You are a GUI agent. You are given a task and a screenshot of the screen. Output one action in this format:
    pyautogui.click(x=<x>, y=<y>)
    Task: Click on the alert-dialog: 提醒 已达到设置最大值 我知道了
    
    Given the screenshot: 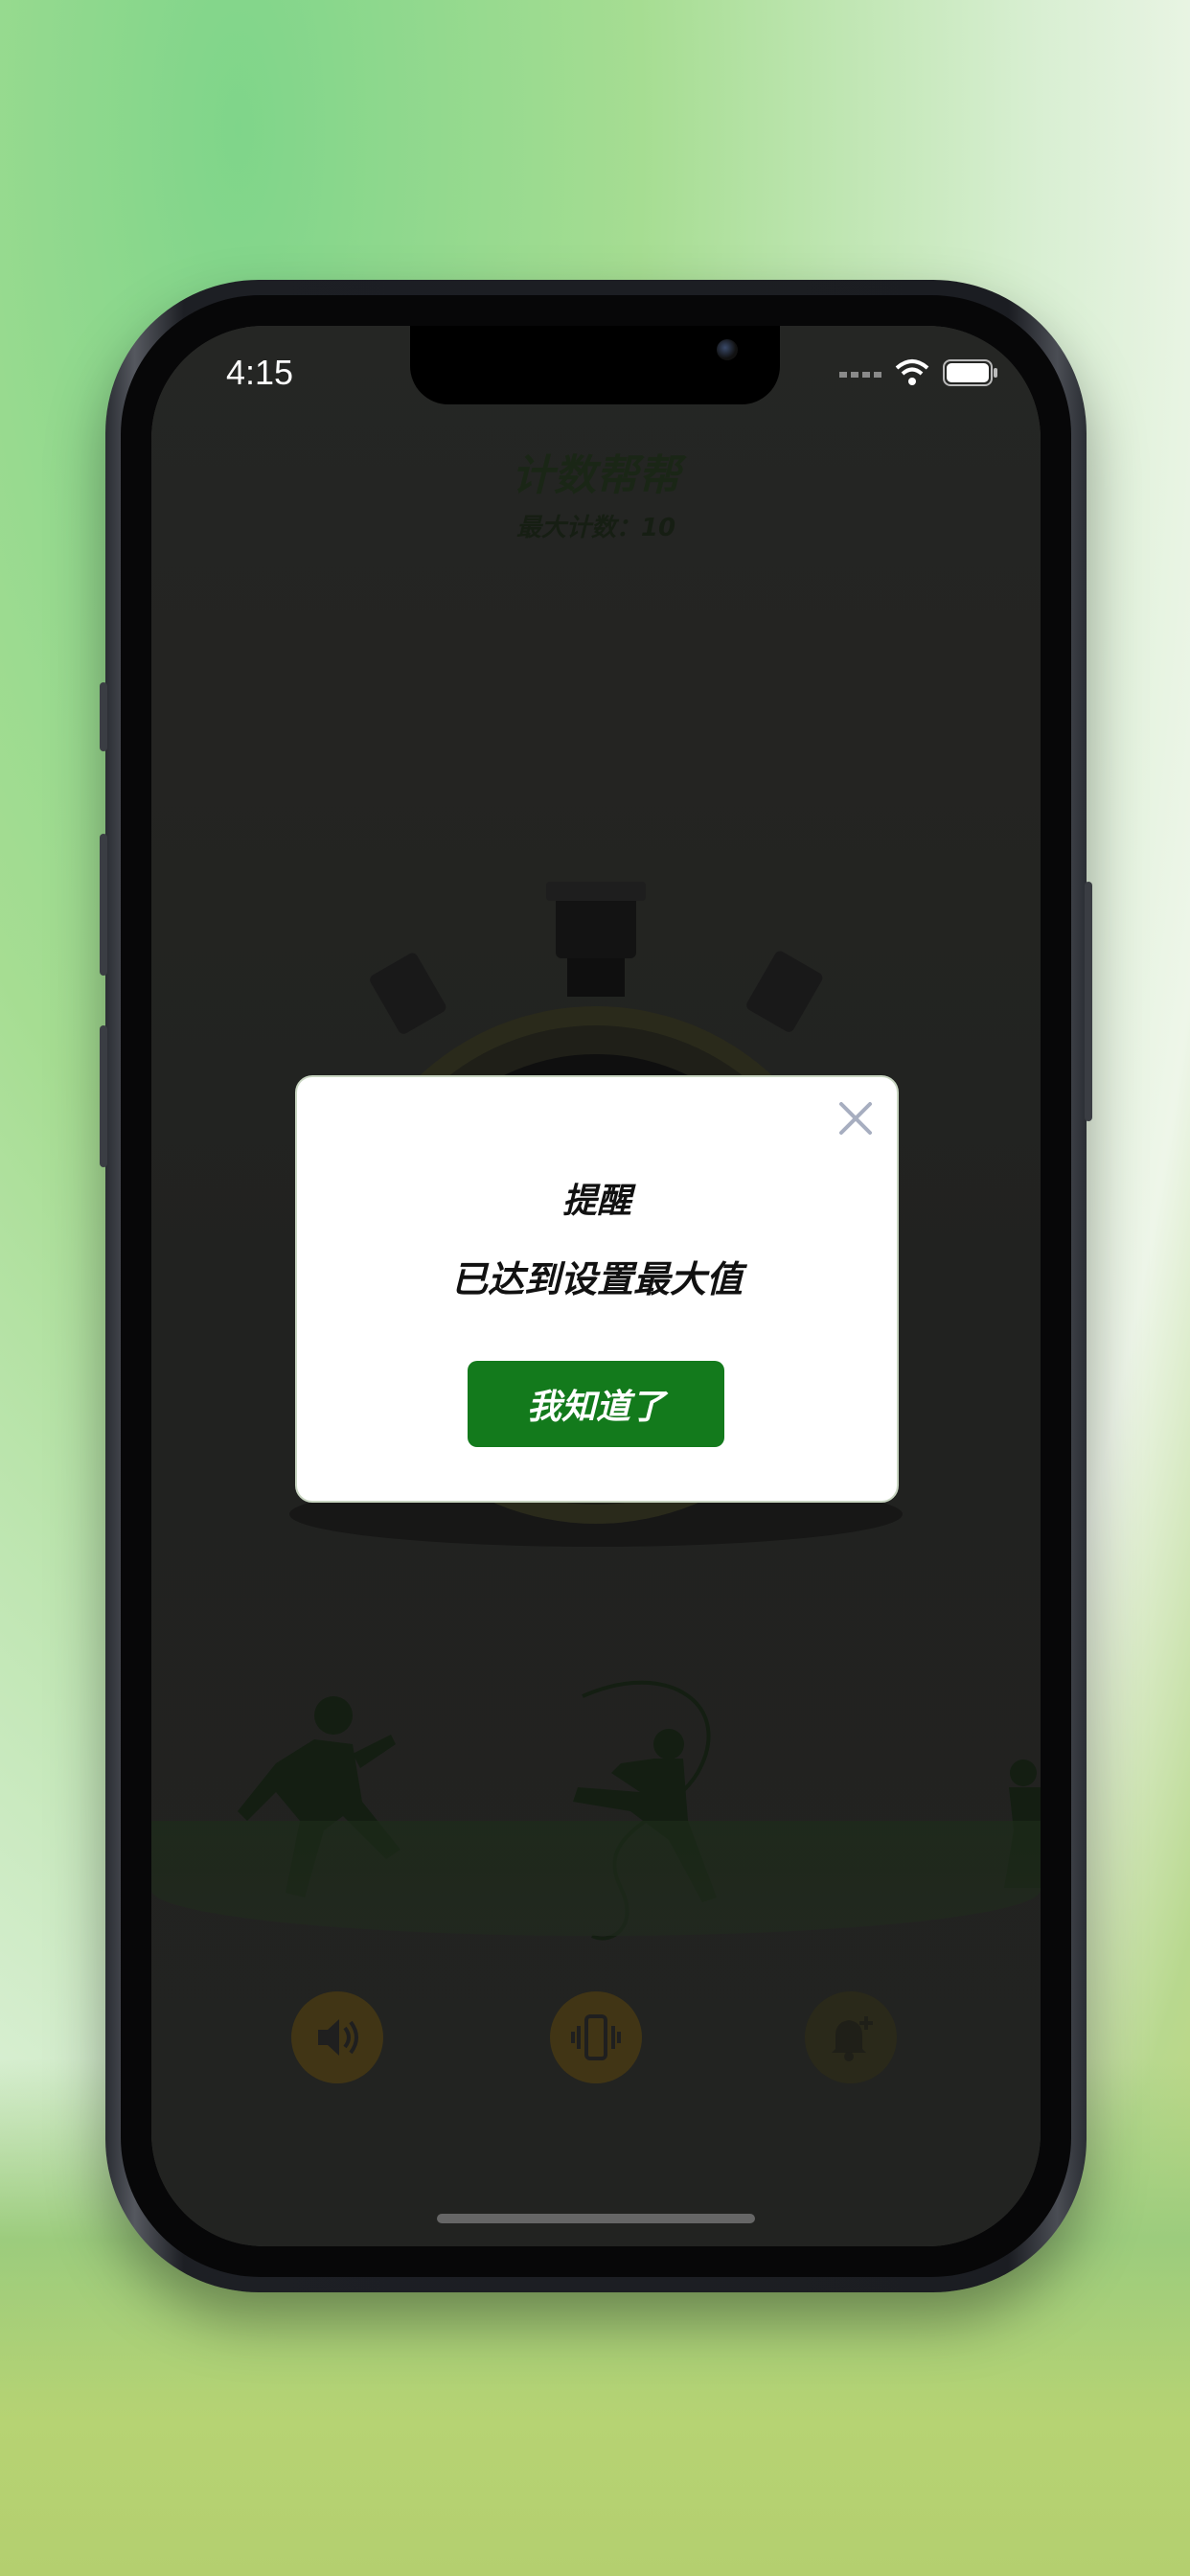 What is the action you would take?
    pyautogui.click(x=597, y=1289)
    